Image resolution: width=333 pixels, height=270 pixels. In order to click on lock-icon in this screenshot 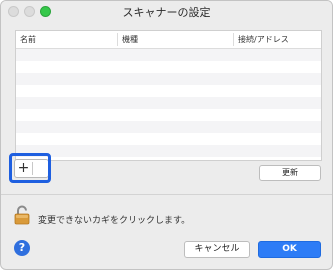, I will do `click(22, 215)`.